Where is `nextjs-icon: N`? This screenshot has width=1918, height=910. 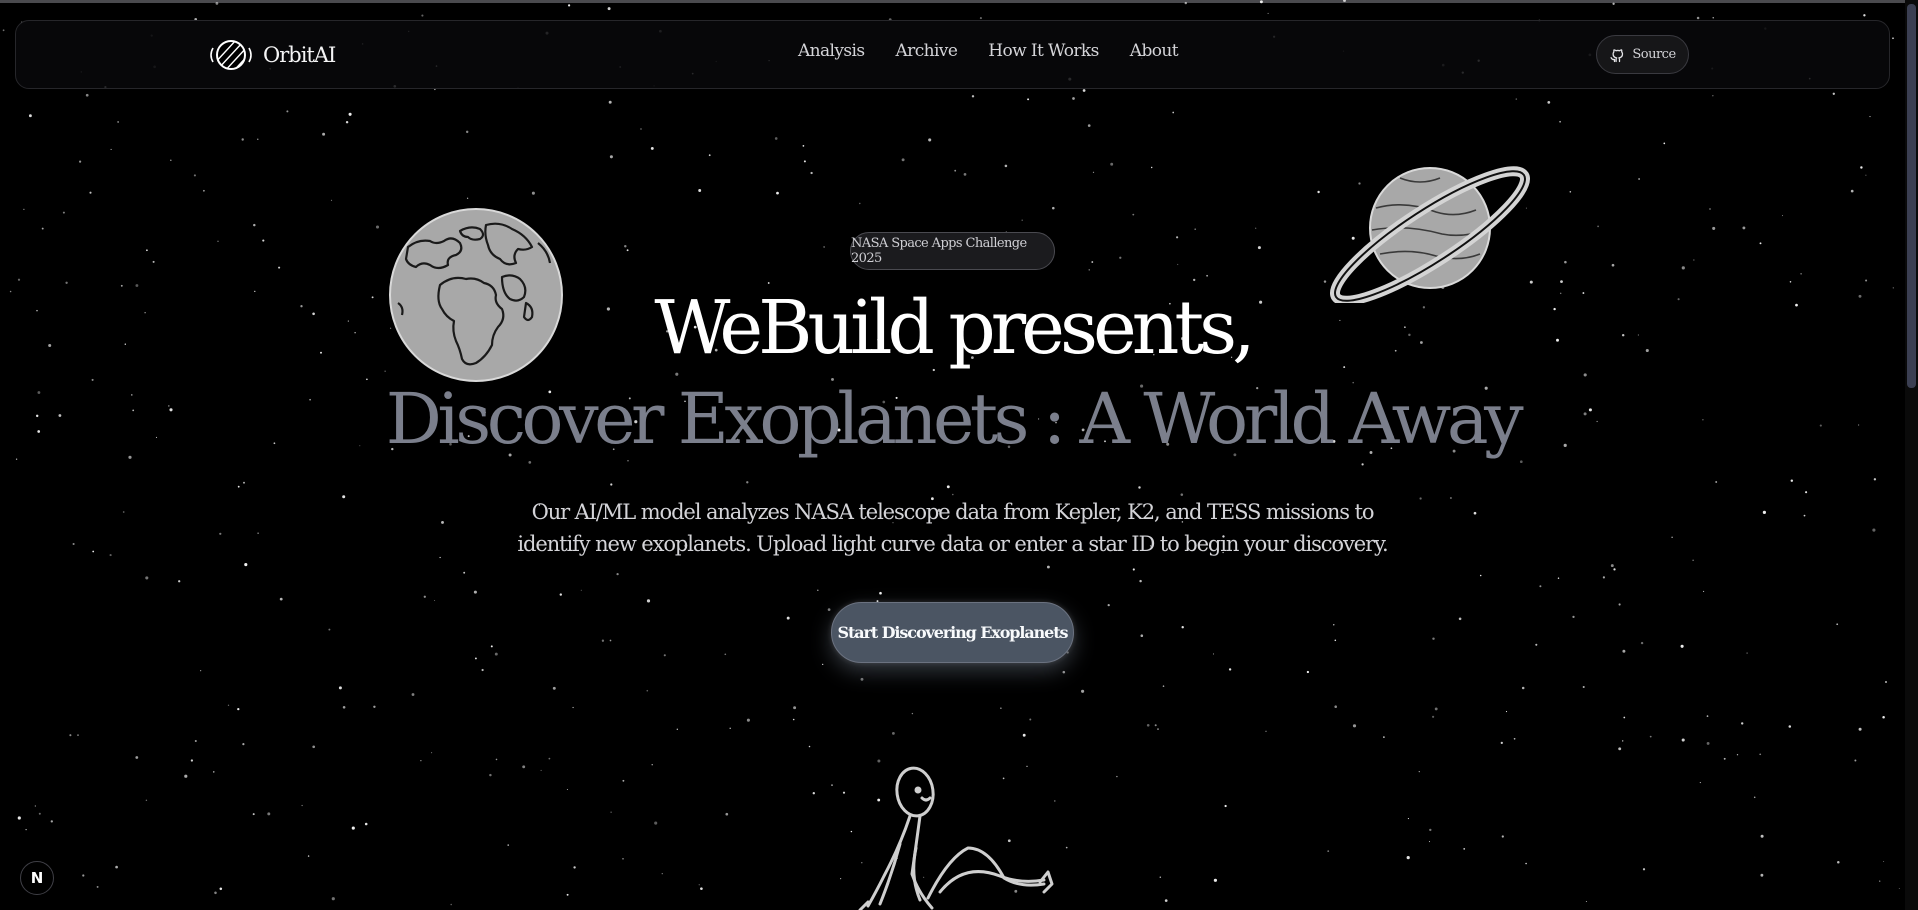
nextjs-icon: N is located at coordinates (37, 878).